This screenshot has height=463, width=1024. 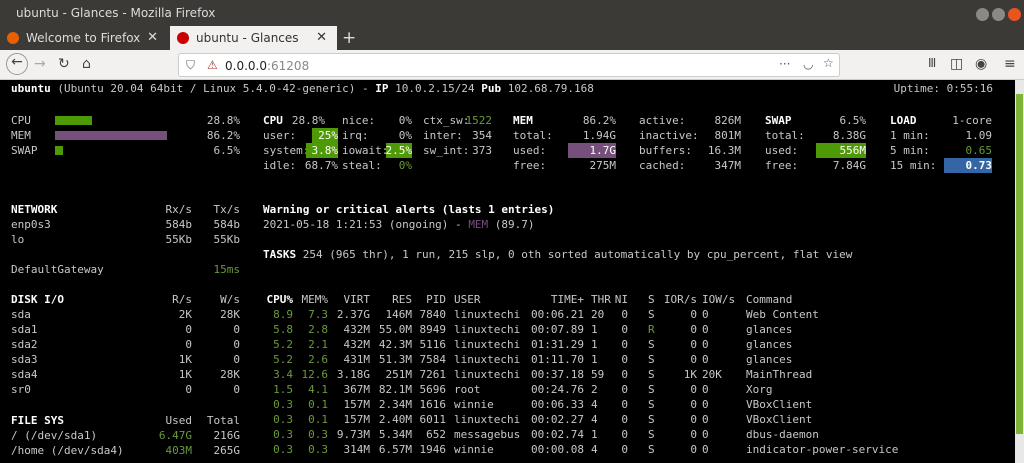 What do you see at coordinates (321, 165) in the screenshot?
I see `cpu-idle: 68.7%` at bounding box center [321, 165].